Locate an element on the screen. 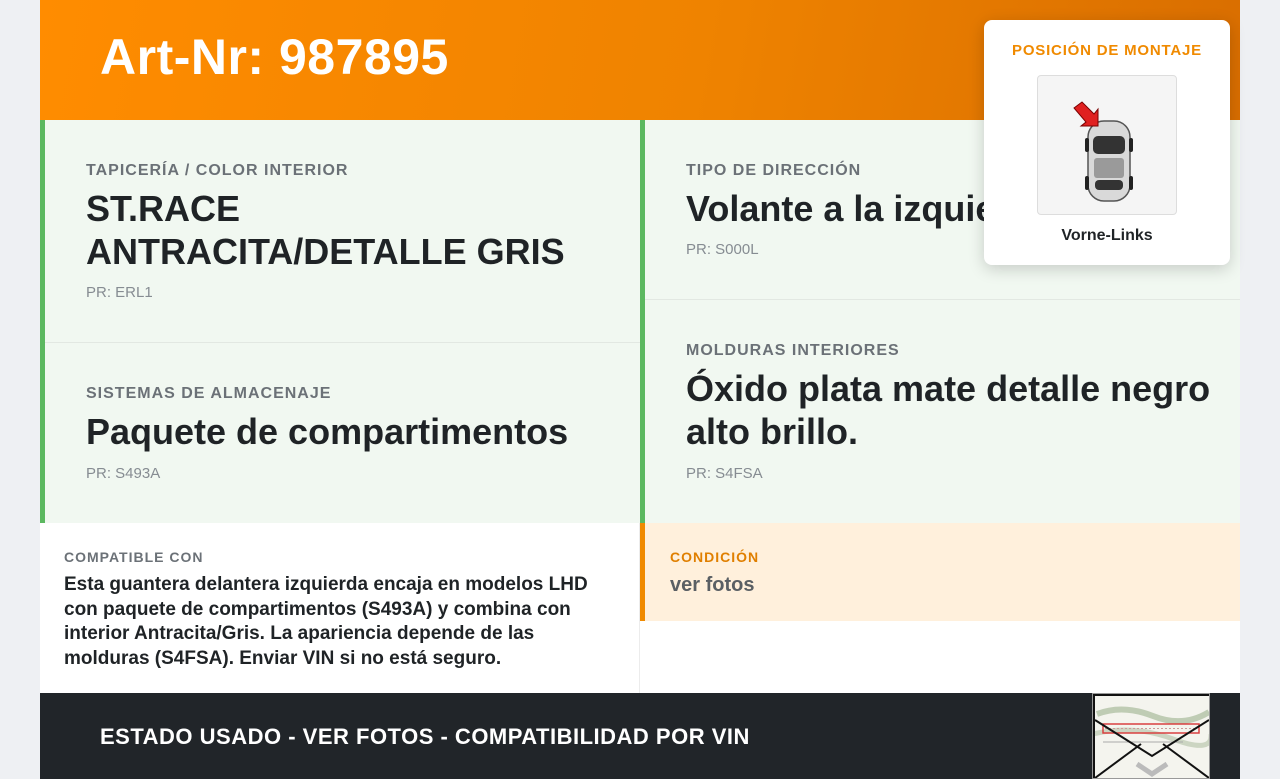  spec-label: SISTEMAS DE ALMACENAJE is located at coordinates (209, 393).